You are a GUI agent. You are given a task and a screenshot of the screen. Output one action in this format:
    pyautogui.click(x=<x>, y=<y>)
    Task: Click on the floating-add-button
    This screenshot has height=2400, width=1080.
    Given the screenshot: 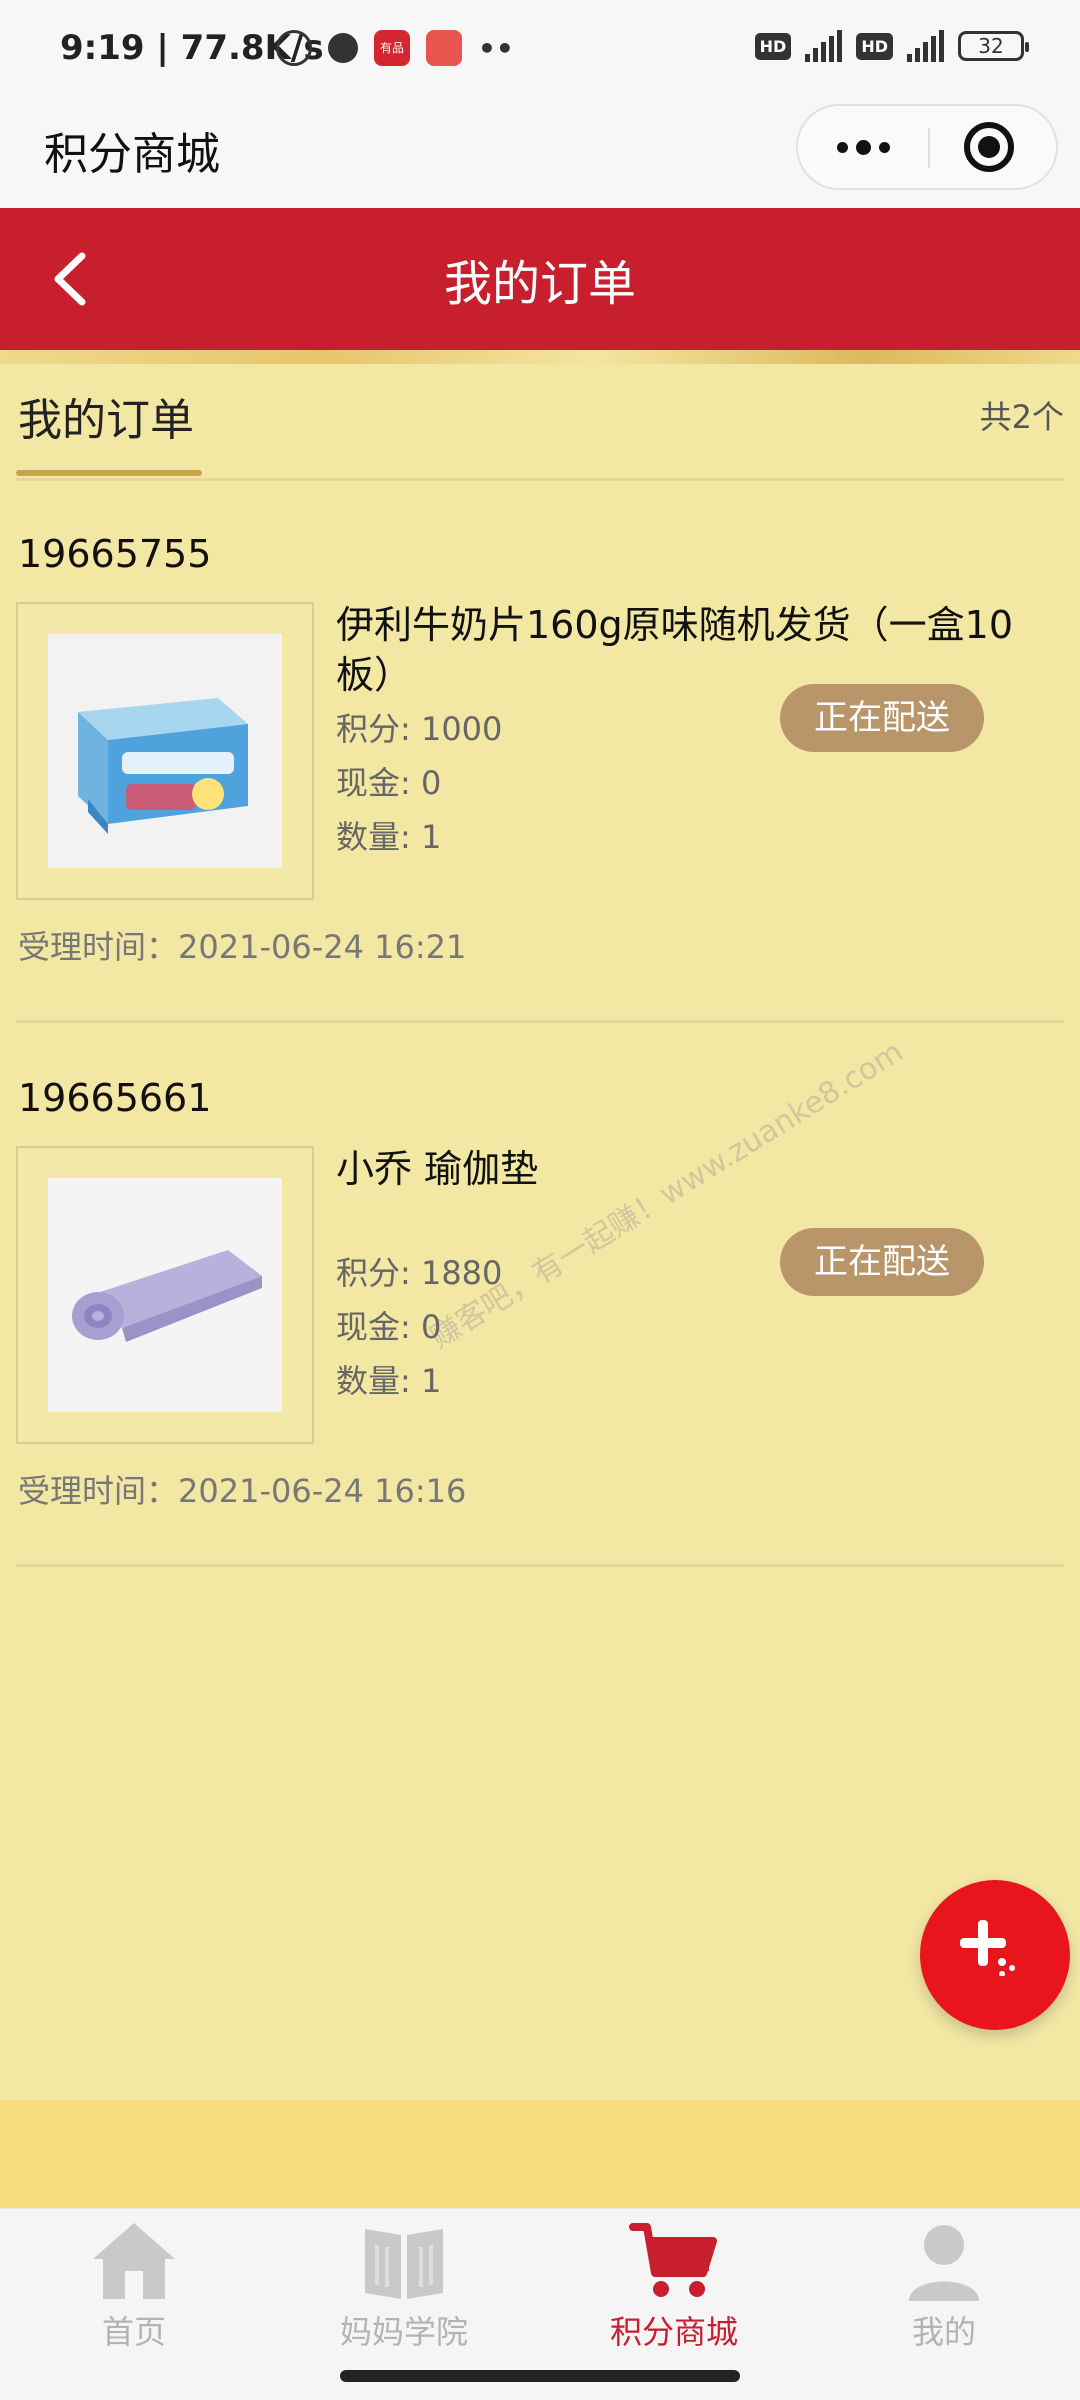 What is the action you would take?
    pyautogui.click(x=995, y=1955)
    